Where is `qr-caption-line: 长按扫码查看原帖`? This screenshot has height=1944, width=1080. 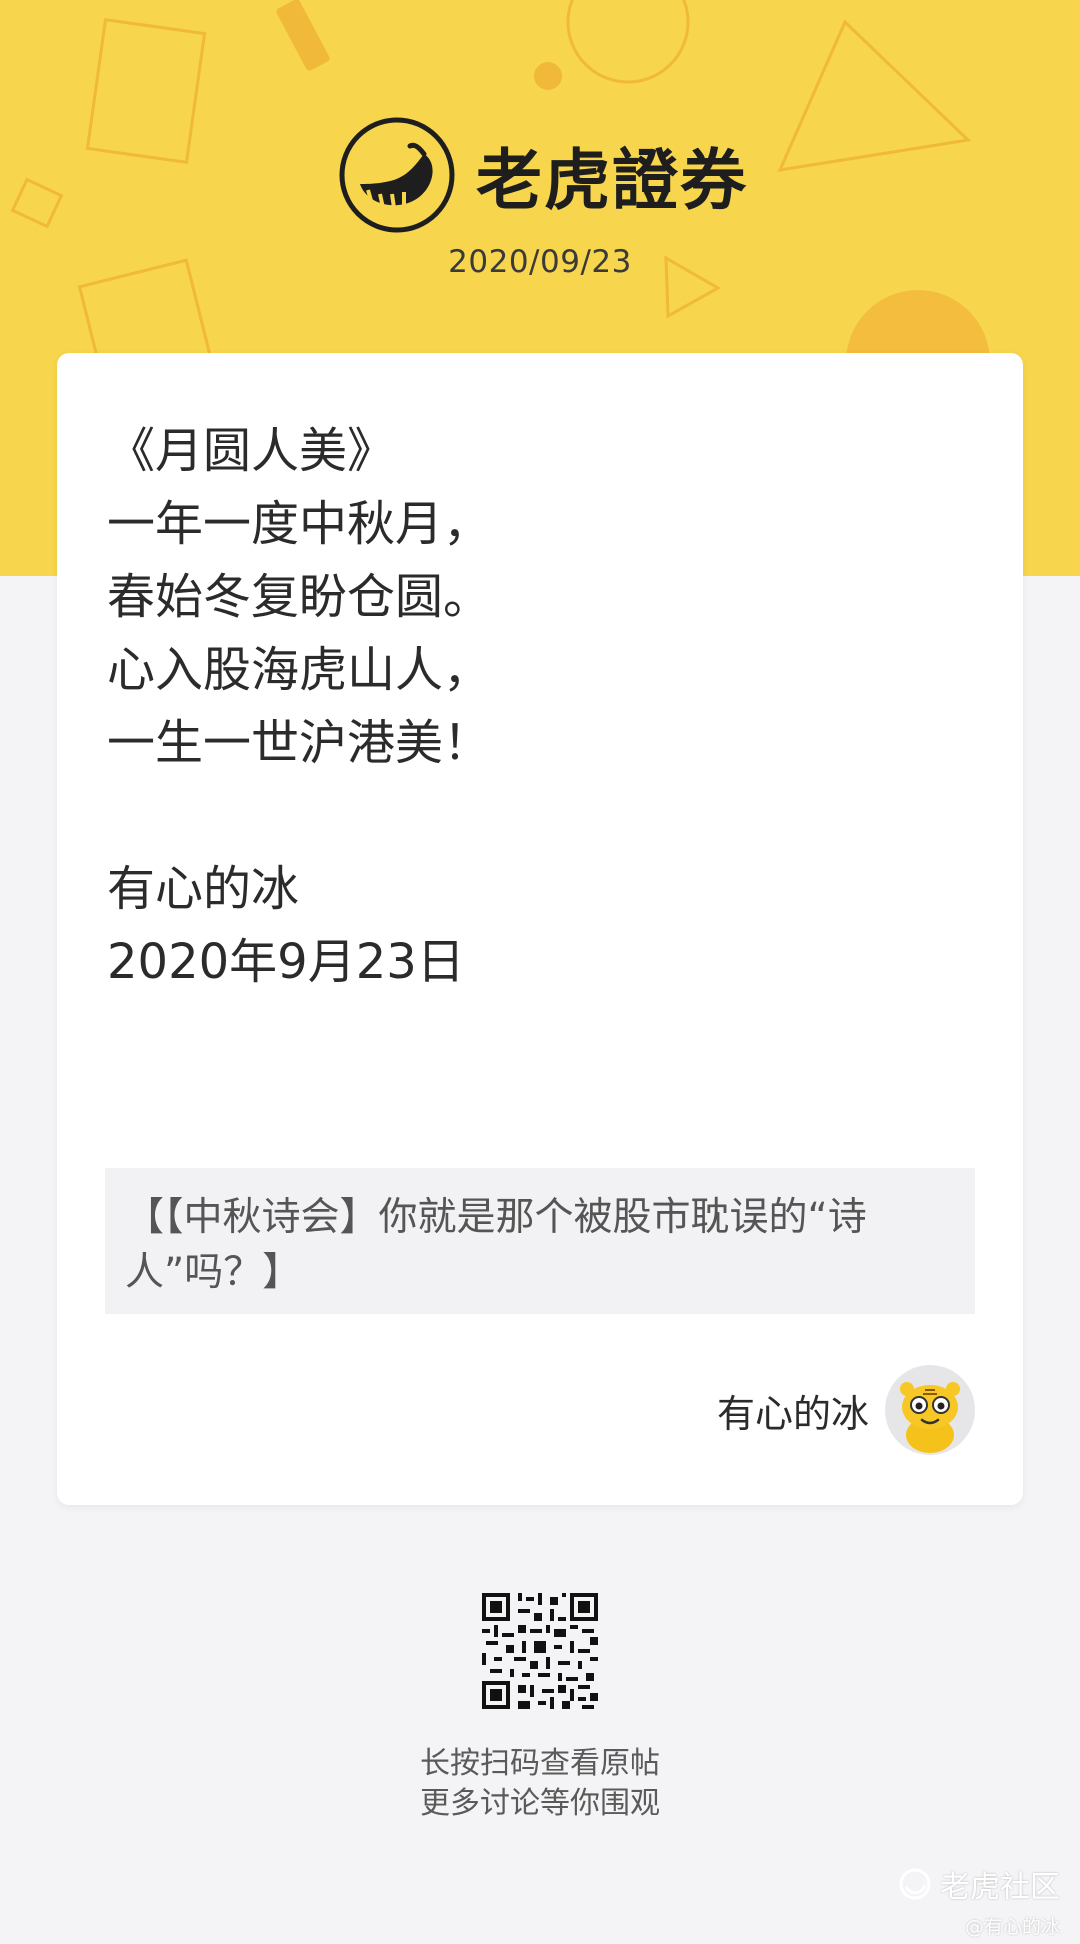
qr-caption-line: 长按扫码查看原帖 is located at coordinates (540, 1763).